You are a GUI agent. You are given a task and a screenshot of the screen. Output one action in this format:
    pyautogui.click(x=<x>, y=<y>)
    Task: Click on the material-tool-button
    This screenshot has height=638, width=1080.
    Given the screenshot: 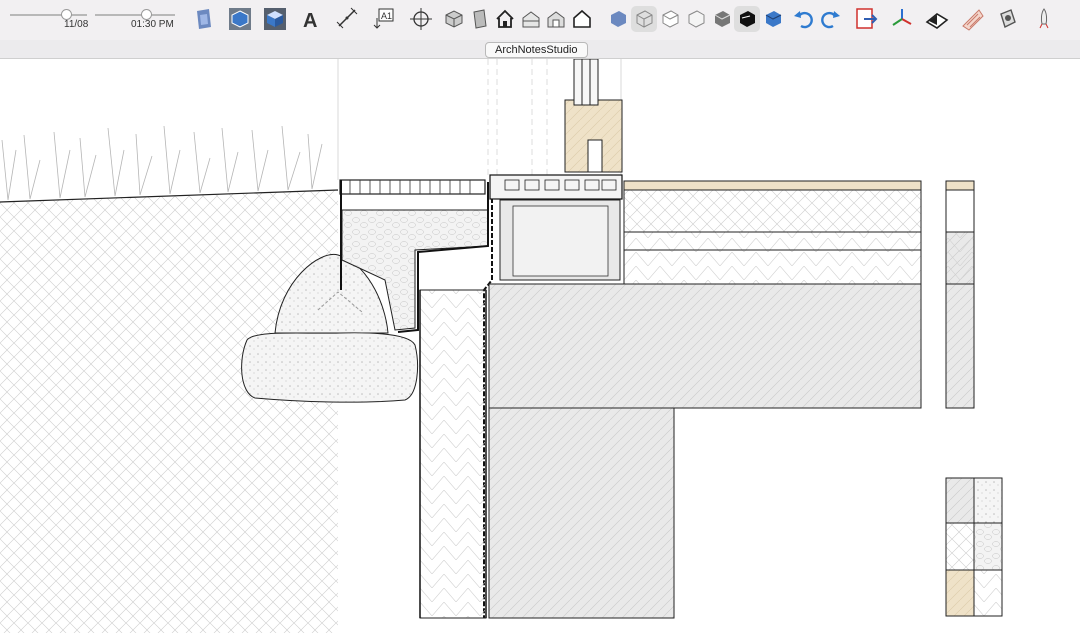 What is the action you would take?
    pyautogui.click(x=972, y=19)
    